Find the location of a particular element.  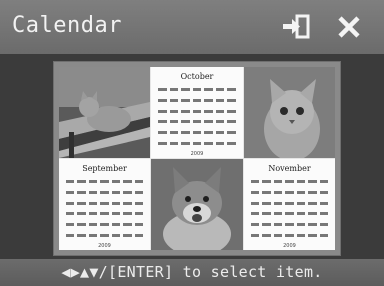

calendar-september: September 2009 is located at coordinates (104, 204).